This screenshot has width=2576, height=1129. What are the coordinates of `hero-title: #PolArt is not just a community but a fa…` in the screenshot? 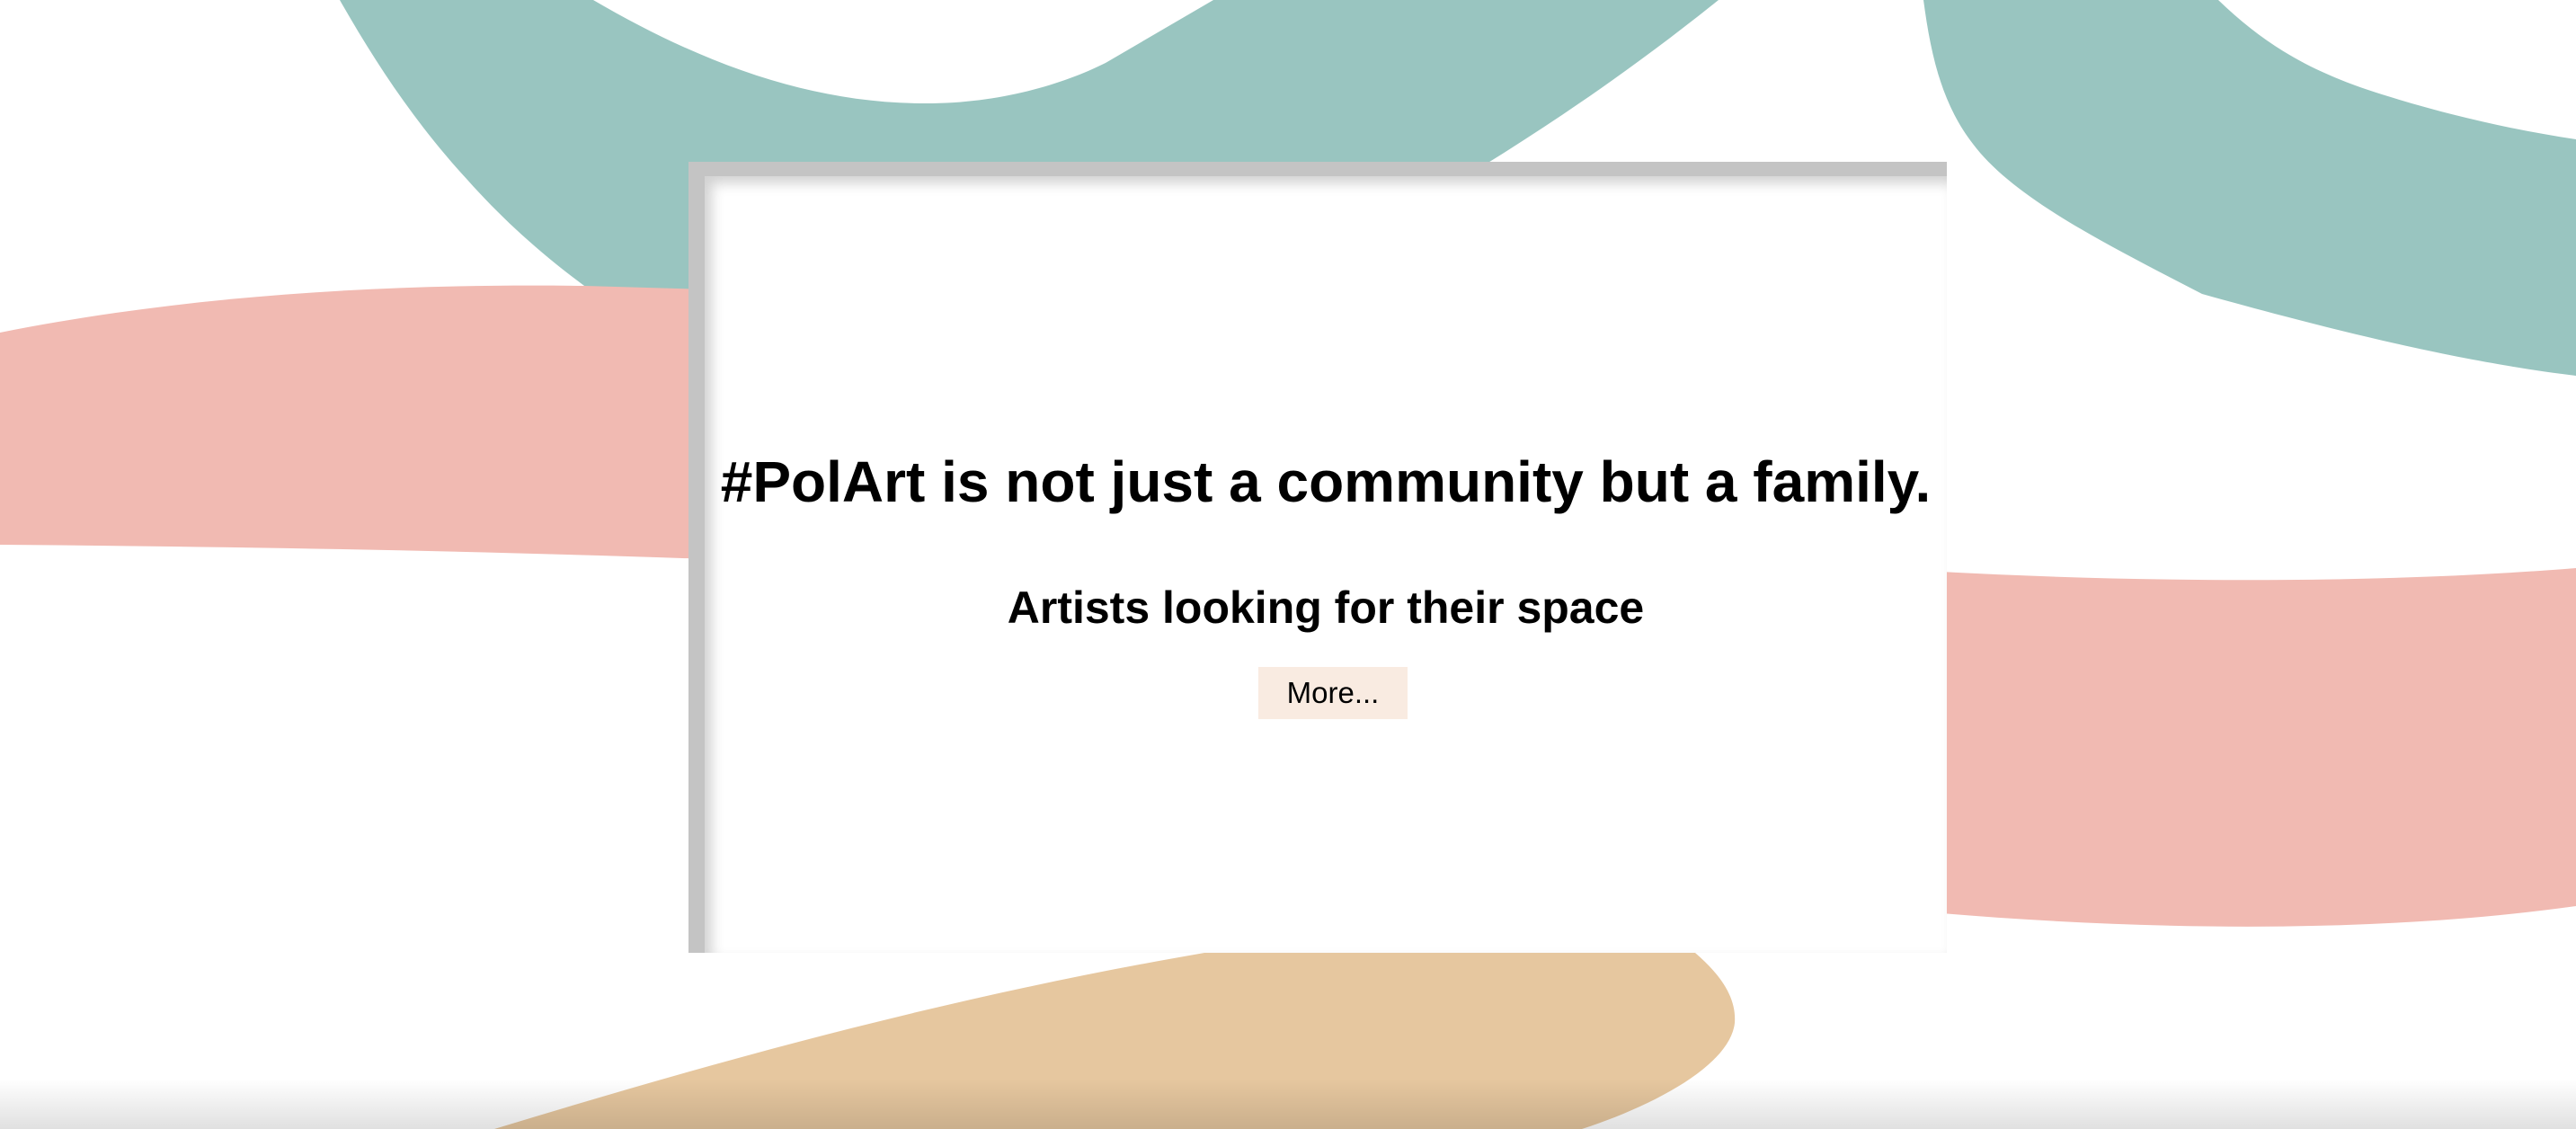 It's located at (1326, 481).